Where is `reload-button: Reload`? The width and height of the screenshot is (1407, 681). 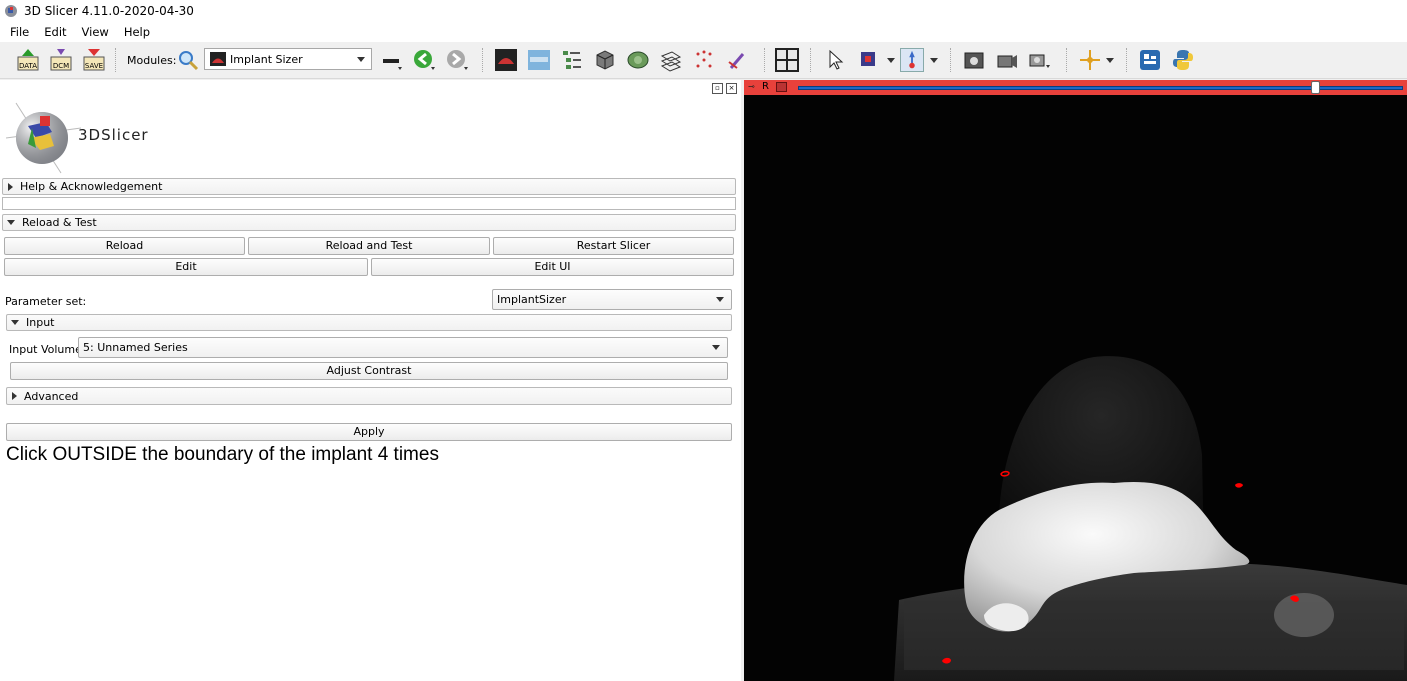 reload-button: Reload is located at coordinates (124, 246).